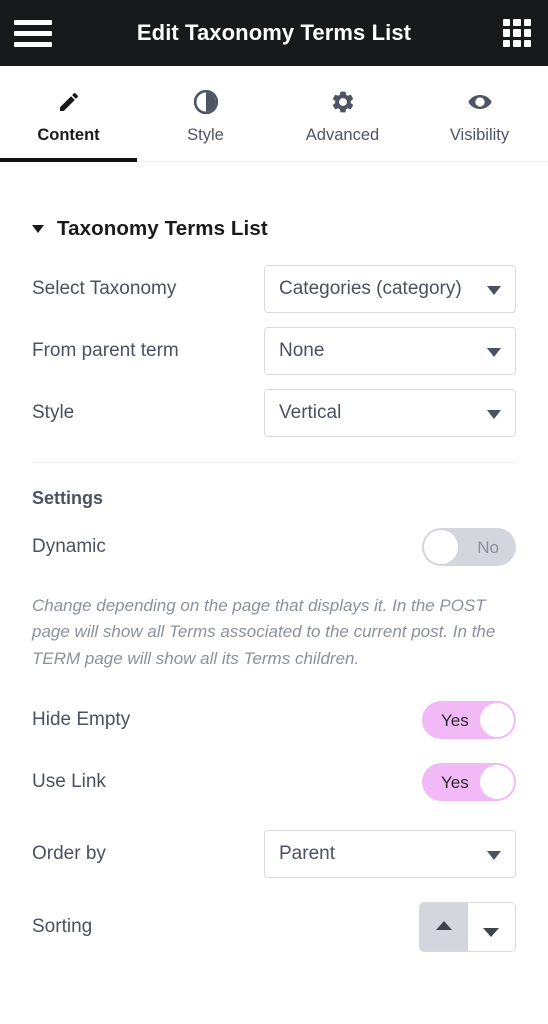 This screenshot has height=1024, width=548. I want to click on sort-descending-button, so click(491, 927).